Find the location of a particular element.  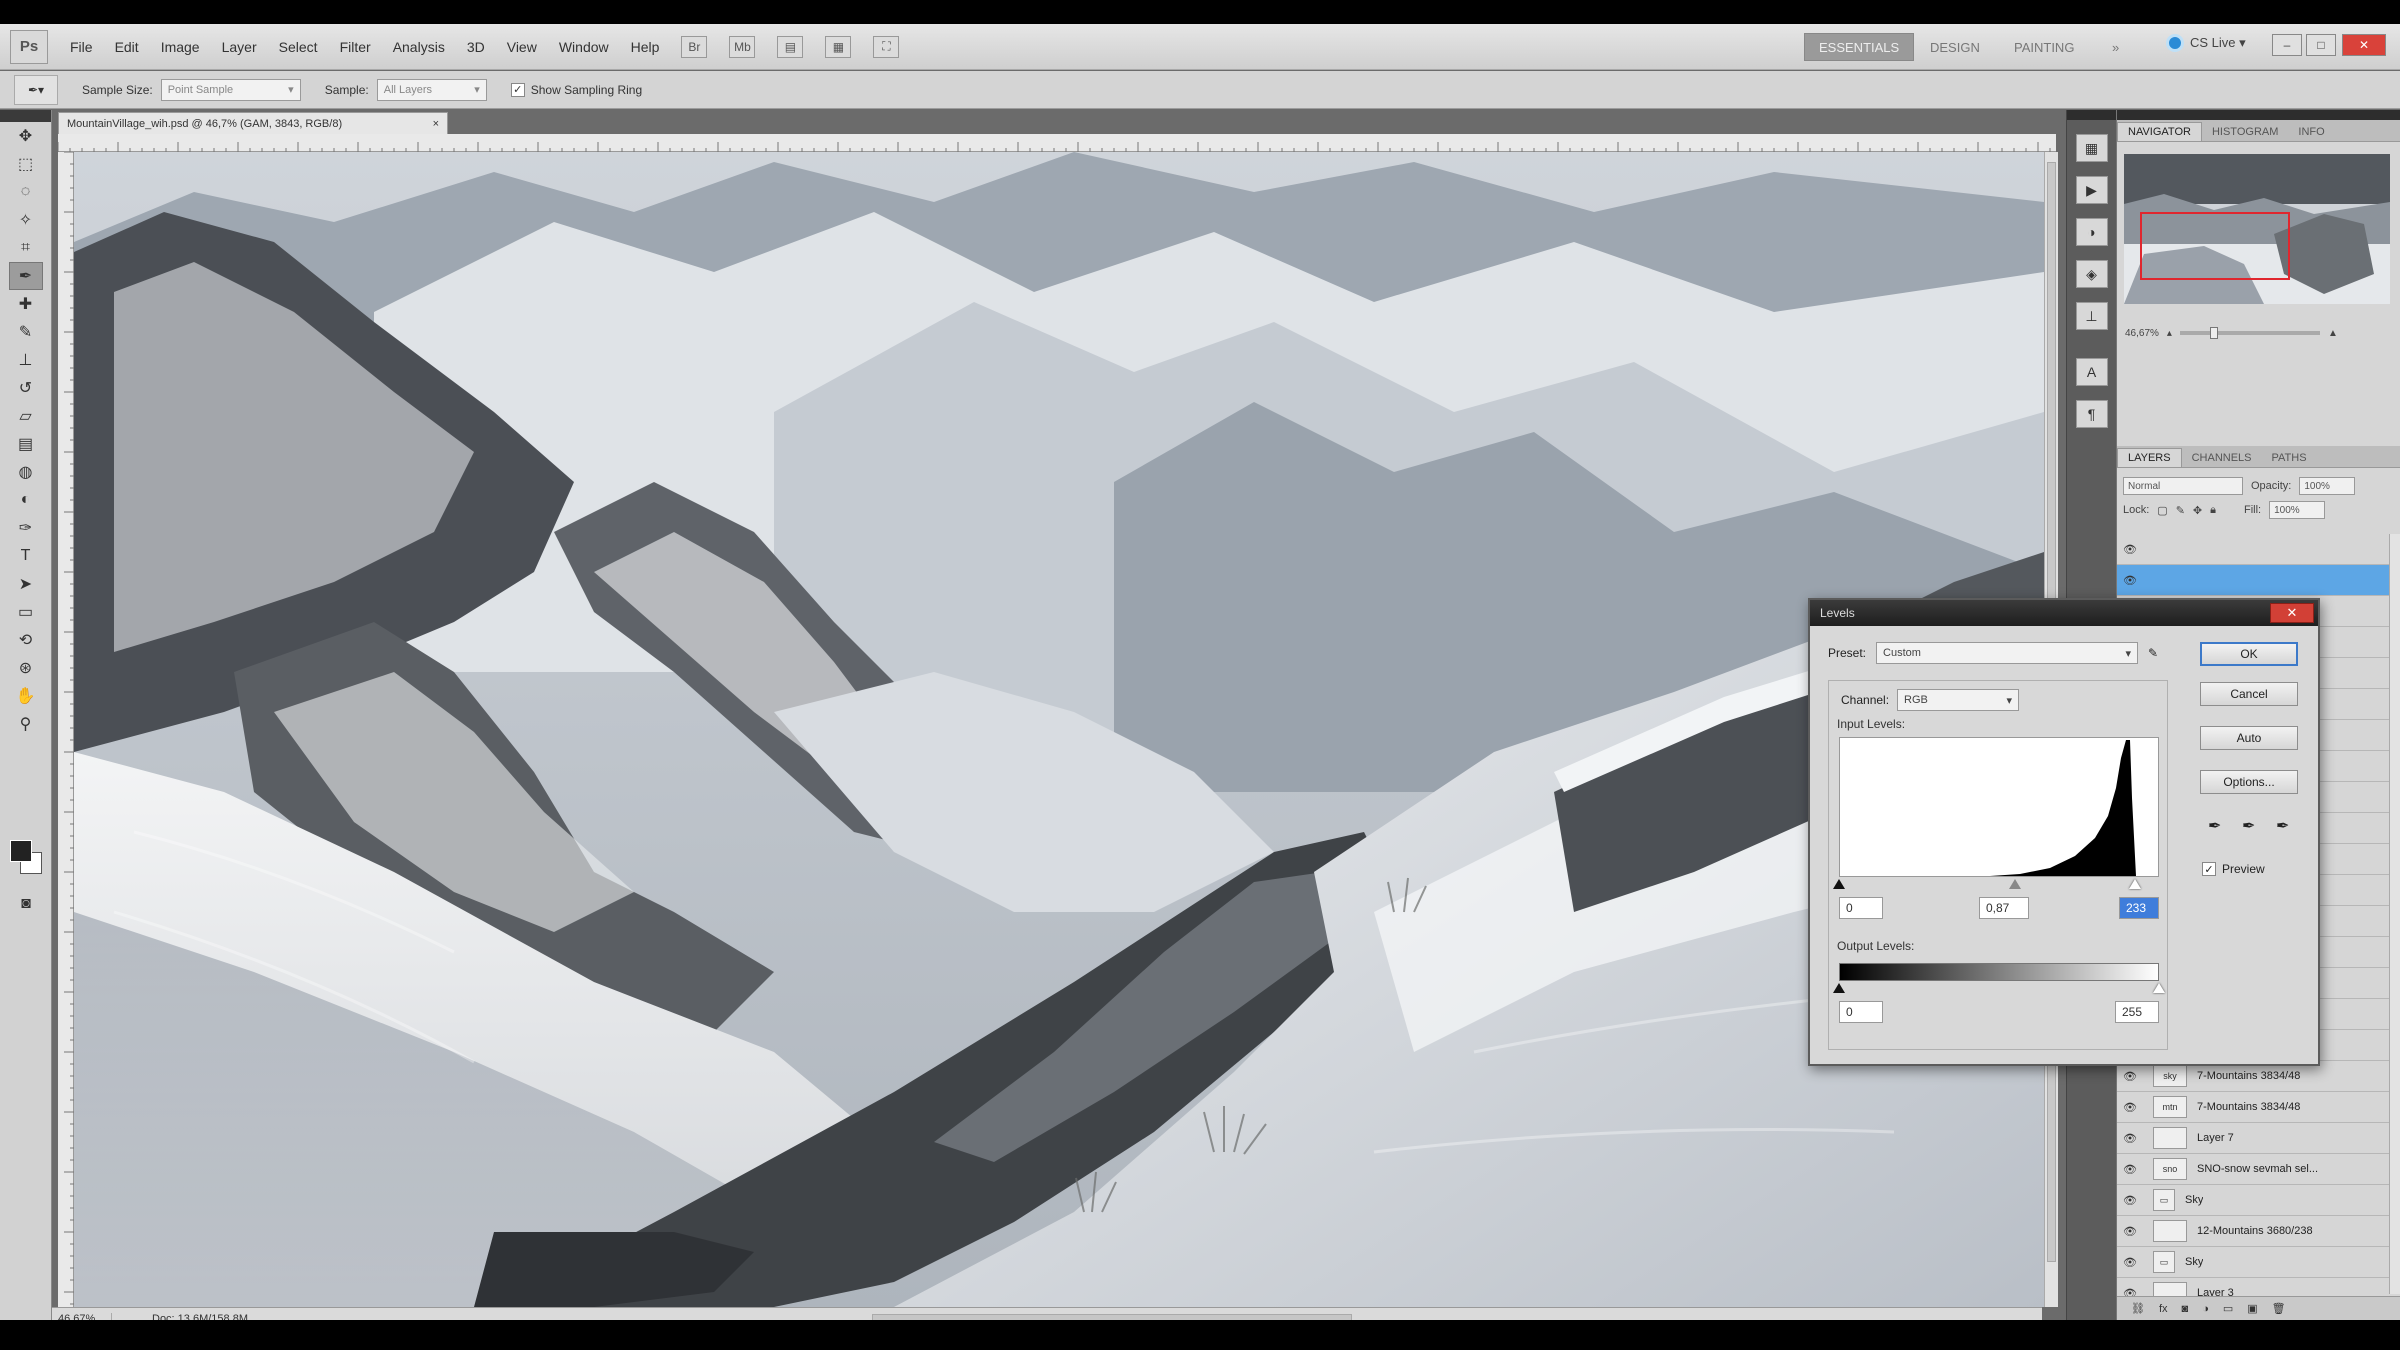

opacity-input: 100% is located at coordinates (2327, 486).